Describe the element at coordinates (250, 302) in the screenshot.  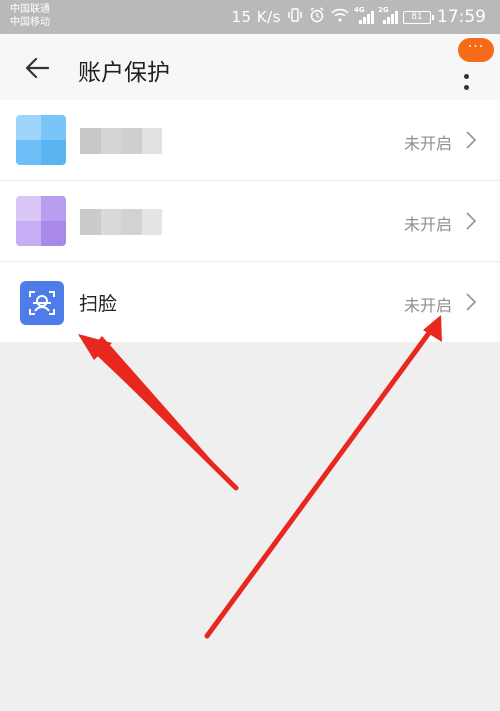
I see `list-item-face-scan: 扫脸 未开启` at that location.